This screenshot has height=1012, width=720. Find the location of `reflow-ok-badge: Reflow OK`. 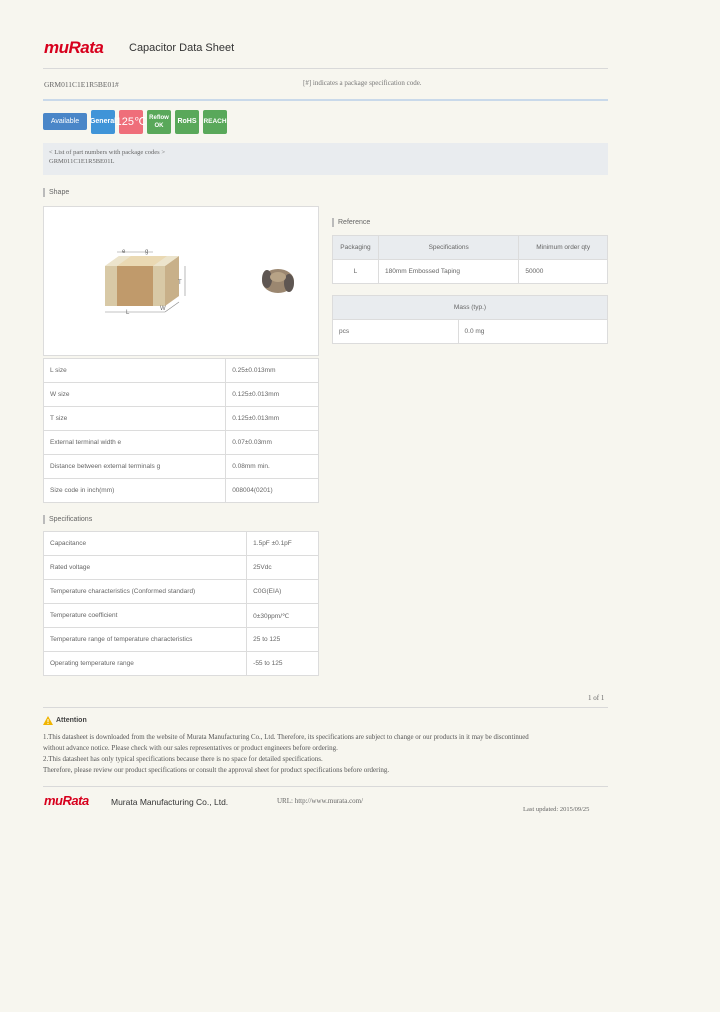

reflow-ok-badge: Reflow OK is located at coordinates (159, 122).